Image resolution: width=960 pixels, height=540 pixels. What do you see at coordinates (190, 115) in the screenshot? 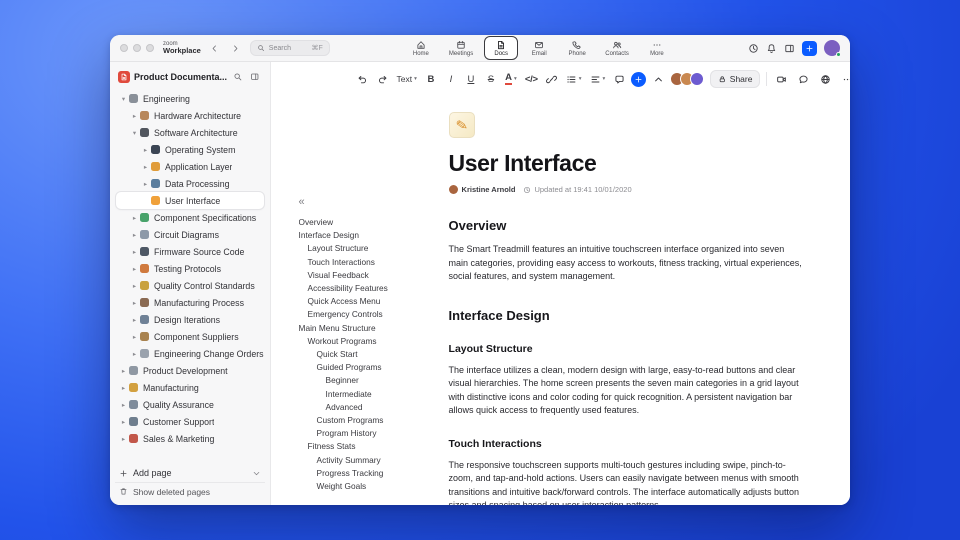
I see `sidebar-page-hardware-architecture: ▸ Hardware Architecture` at bounding box center [190, 115].